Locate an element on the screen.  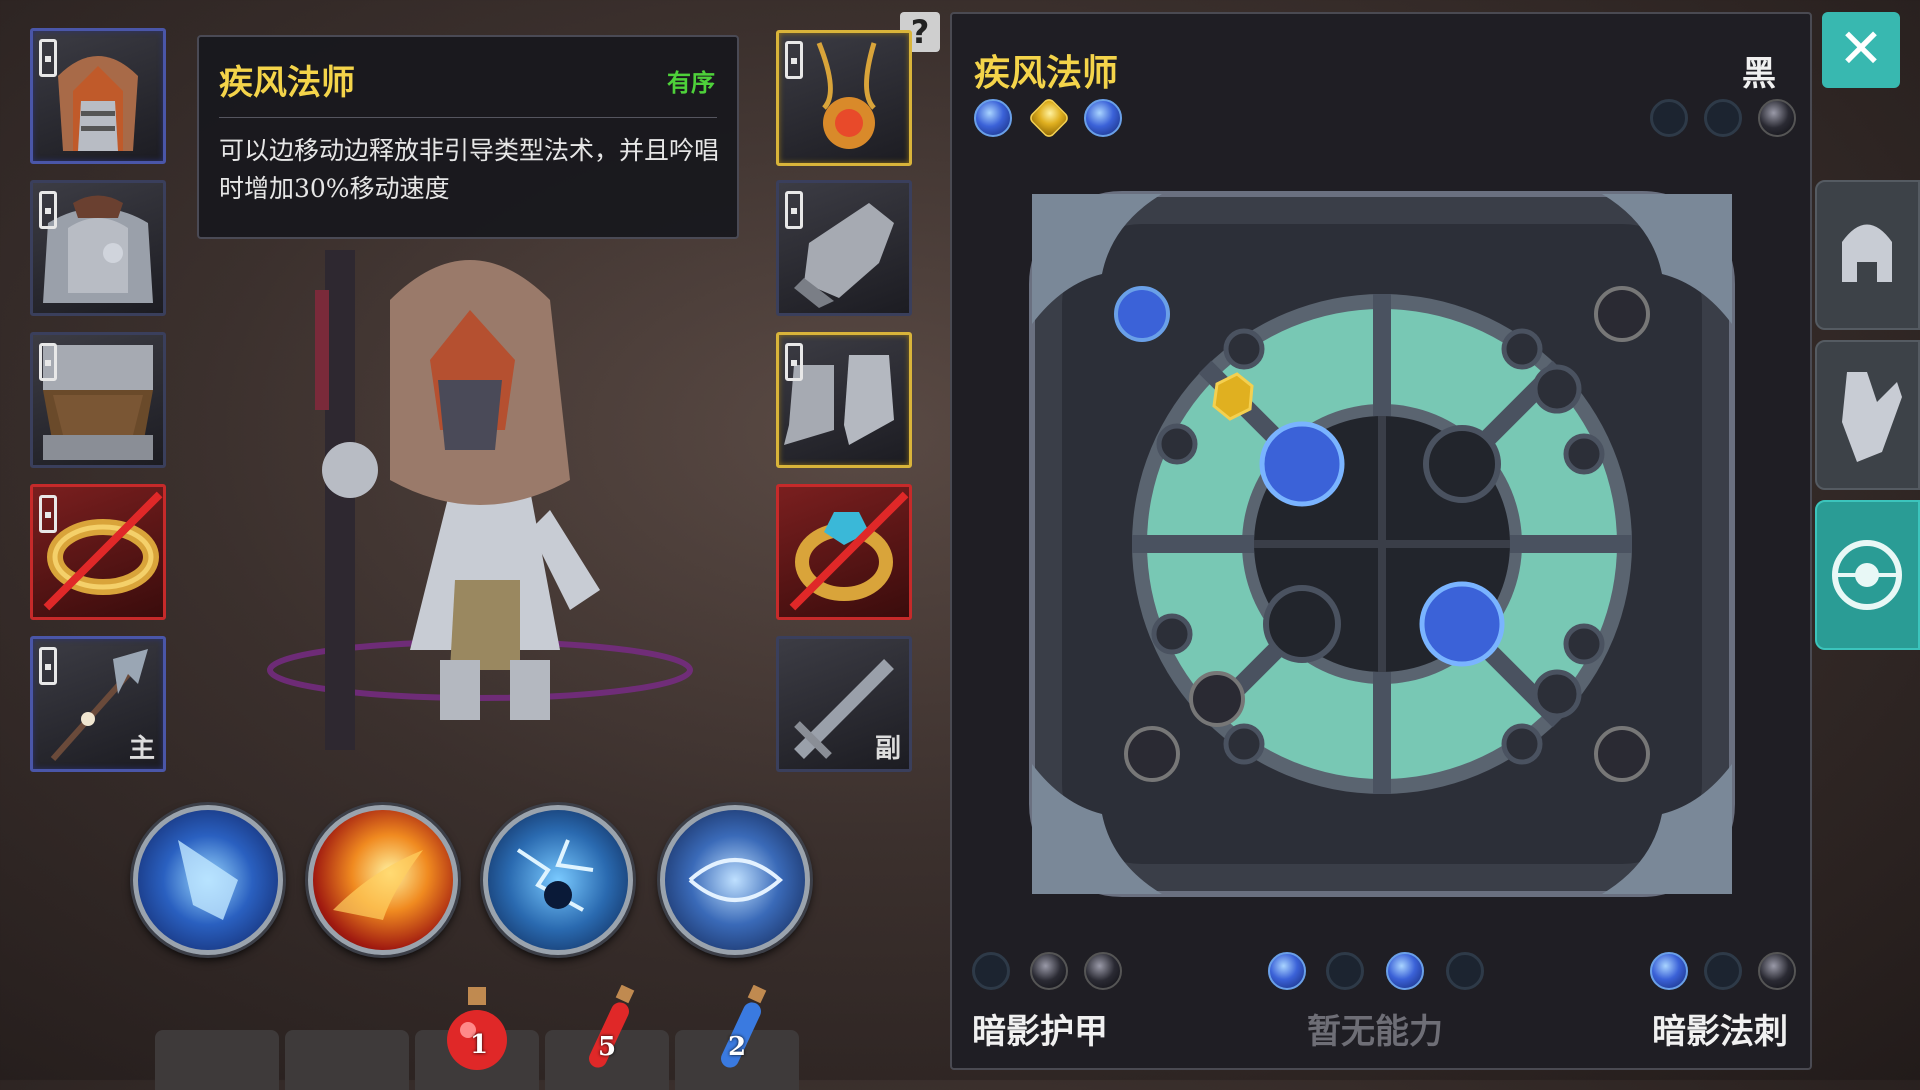
tab-gloves is located at coordinates (1867, 415).